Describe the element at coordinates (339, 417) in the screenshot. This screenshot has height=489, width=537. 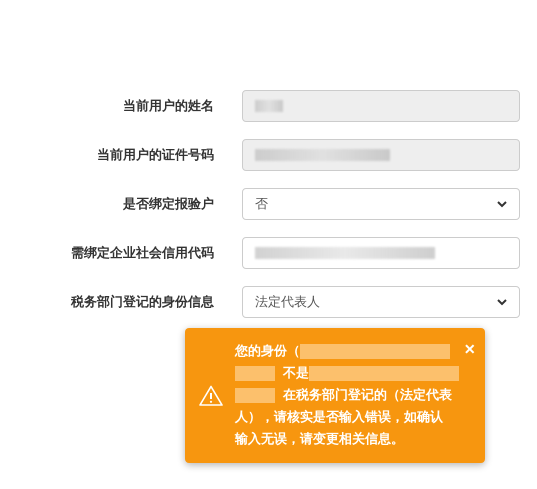
I see `alert-text: 人），请核实是否输入错误，如确认` at that location.